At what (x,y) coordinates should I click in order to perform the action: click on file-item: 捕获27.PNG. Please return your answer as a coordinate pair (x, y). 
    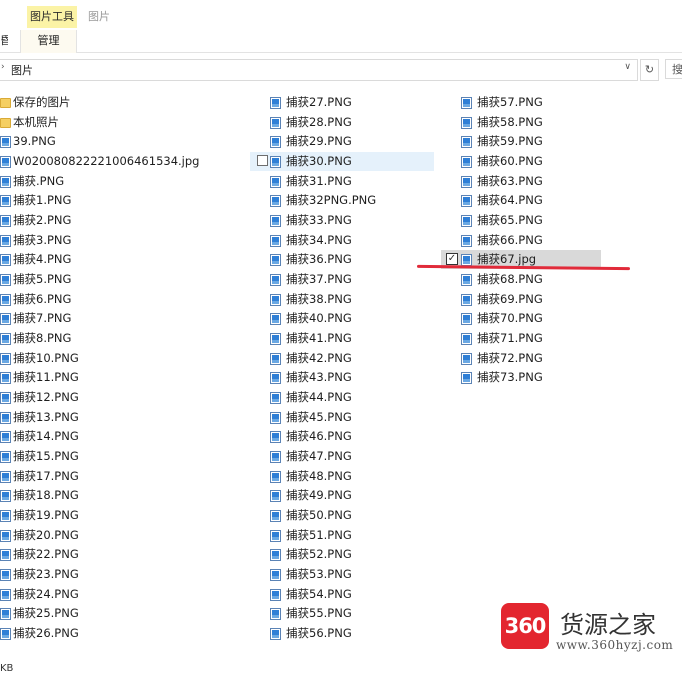
    Looking at the image, I should click on (355, 103).